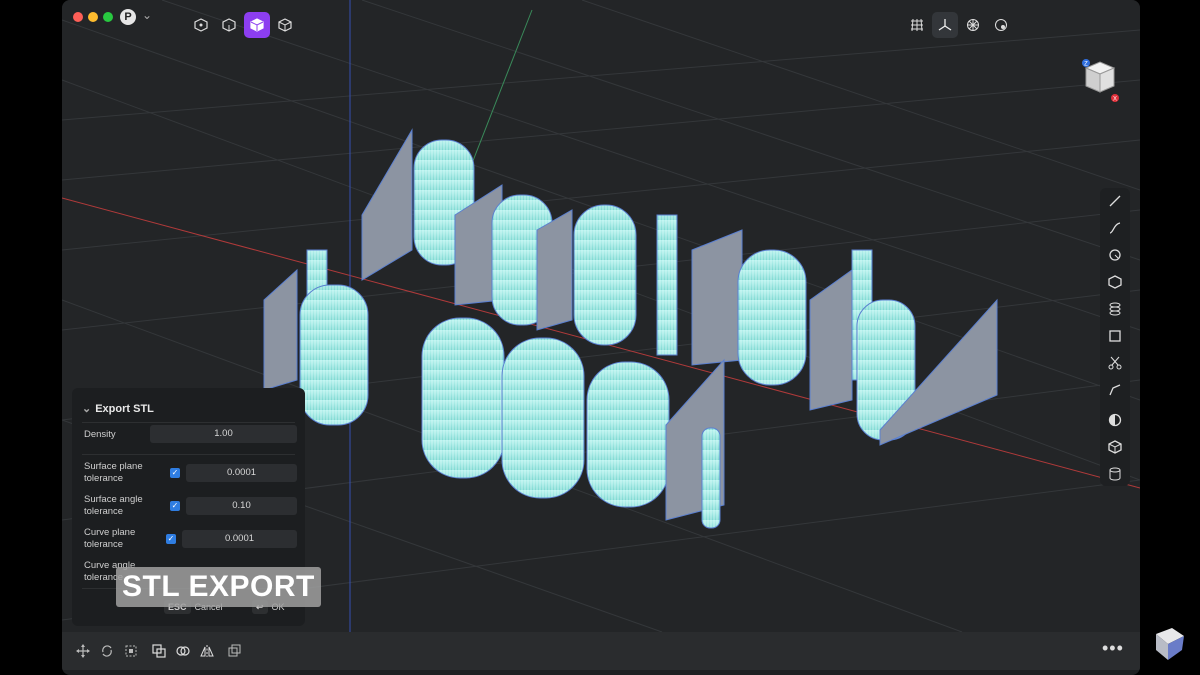 The image size is (1200, 675). I want to click on svg-text: Z, so click(1086, 65).